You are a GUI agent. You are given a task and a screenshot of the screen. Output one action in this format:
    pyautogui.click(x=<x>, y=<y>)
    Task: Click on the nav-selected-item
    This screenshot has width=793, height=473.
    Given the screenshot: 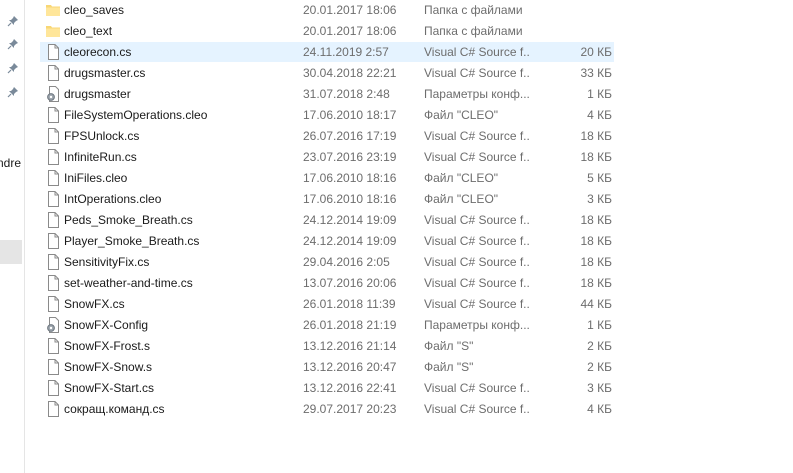 What is the action you would take?
    pyautogui.click(x=11, y=252)
    